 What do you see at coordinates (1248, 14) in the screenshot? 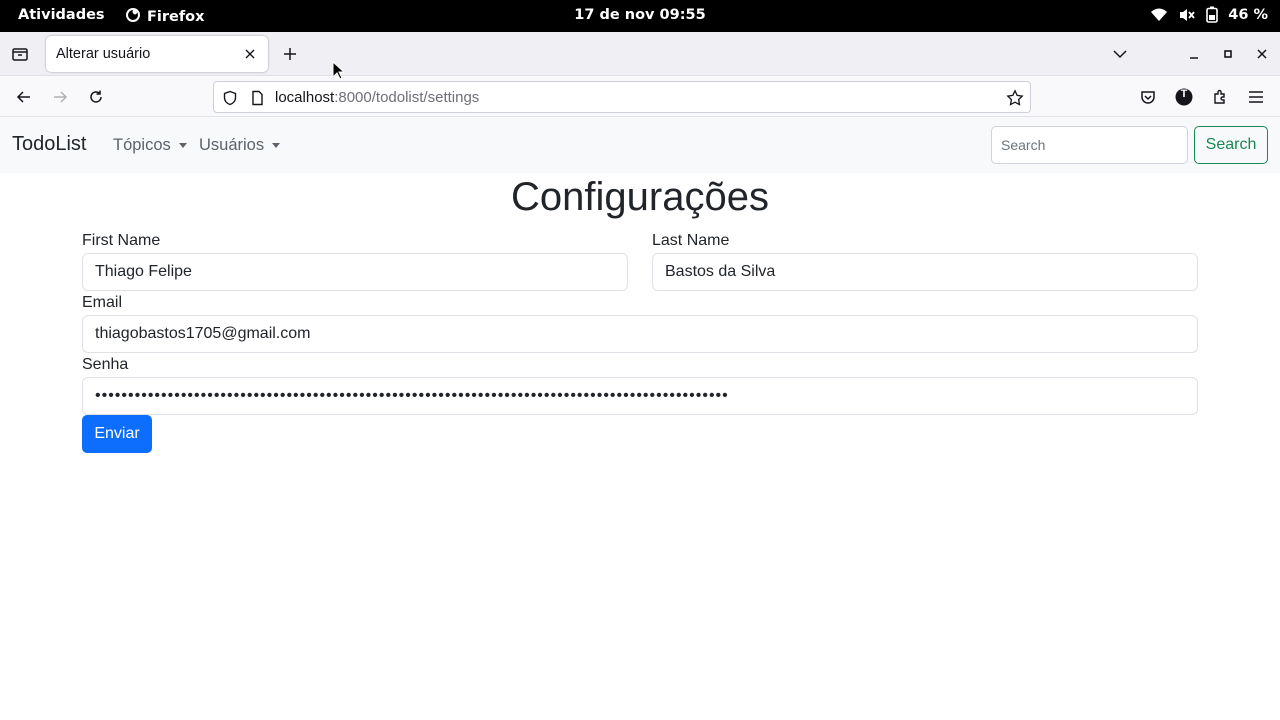
I see `battery-percent: 46 %` at bounding box center [1248, 14].